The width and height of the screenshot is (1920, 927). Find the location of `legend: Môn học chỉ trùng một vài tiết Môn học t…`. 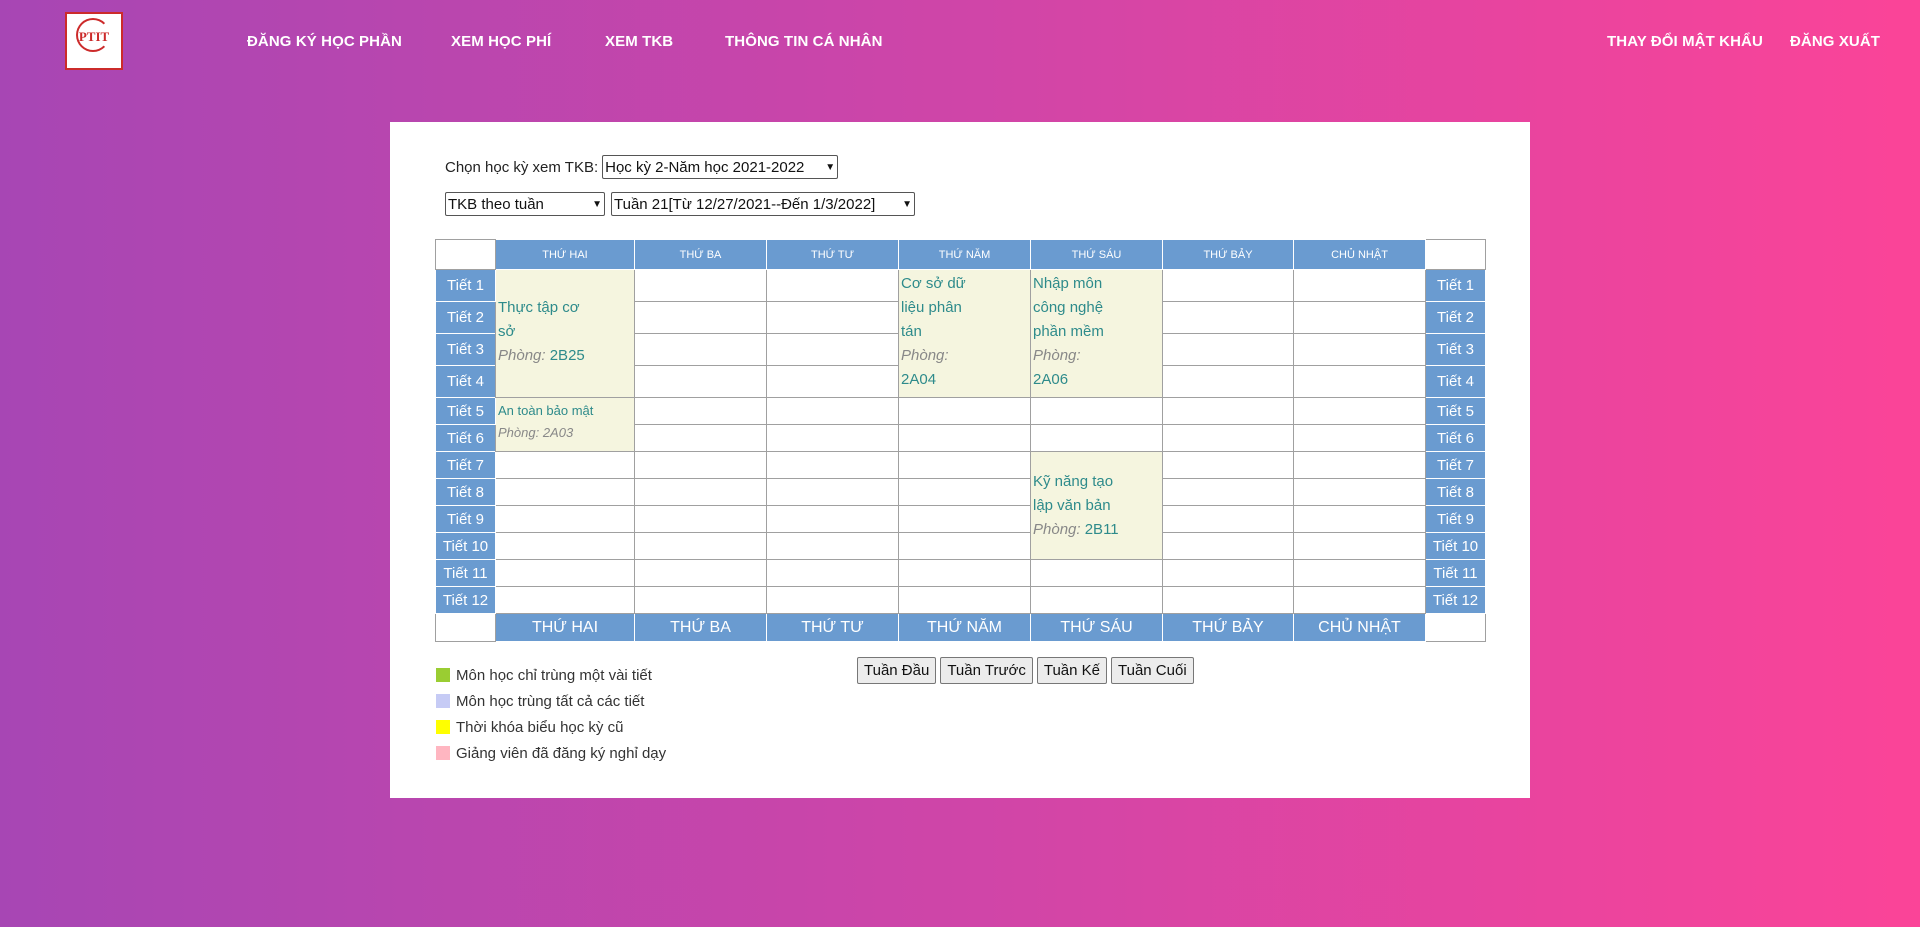

legend: Môn học chỉ trùng một vài tiết Môn học t… is located at coordinates (551, 714).